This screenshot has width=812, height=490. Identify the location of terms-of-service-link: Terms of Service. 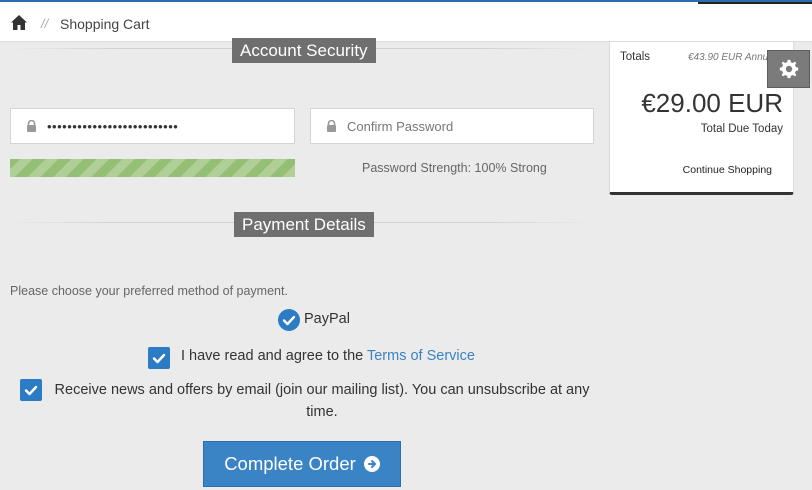
(421, 356).